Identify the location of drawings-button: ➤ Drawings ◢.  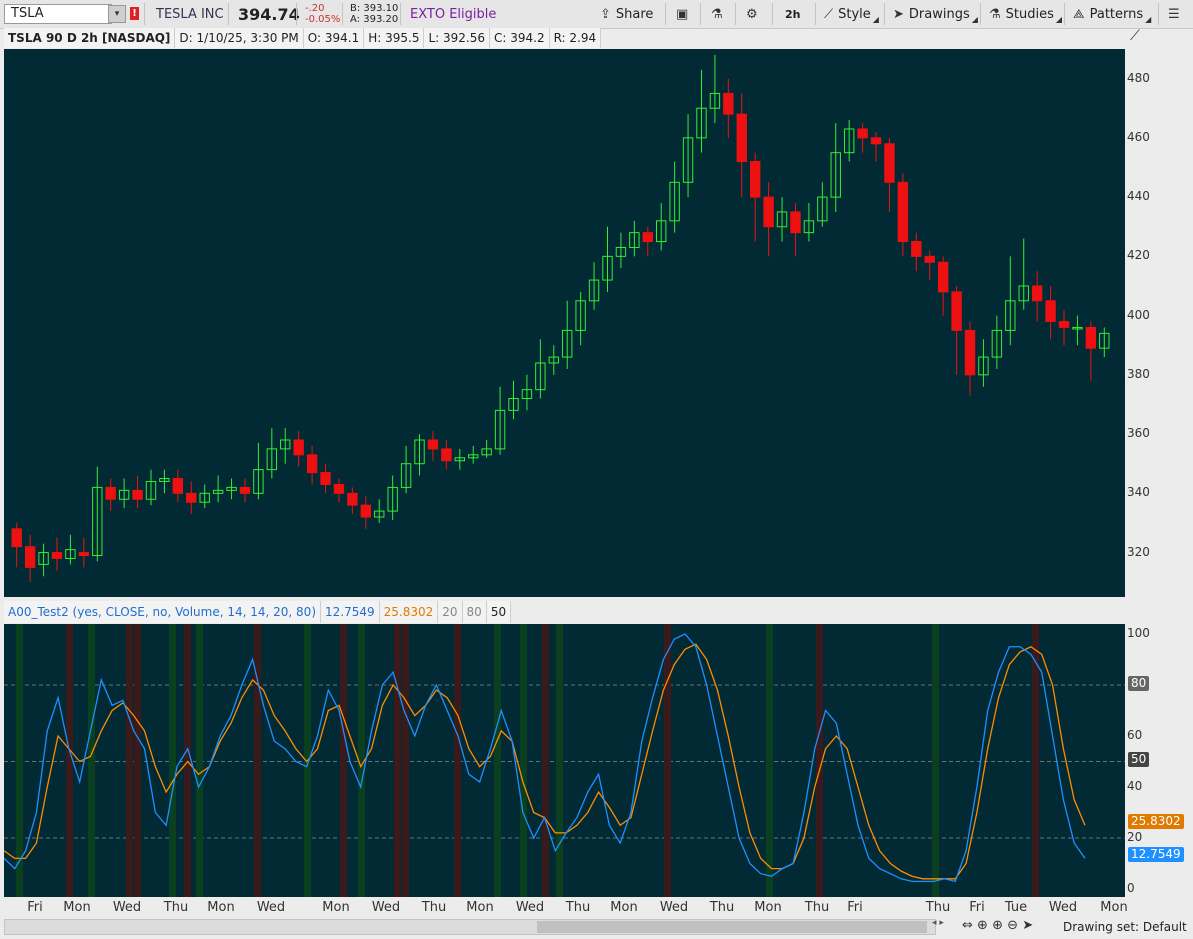
(935, 14).